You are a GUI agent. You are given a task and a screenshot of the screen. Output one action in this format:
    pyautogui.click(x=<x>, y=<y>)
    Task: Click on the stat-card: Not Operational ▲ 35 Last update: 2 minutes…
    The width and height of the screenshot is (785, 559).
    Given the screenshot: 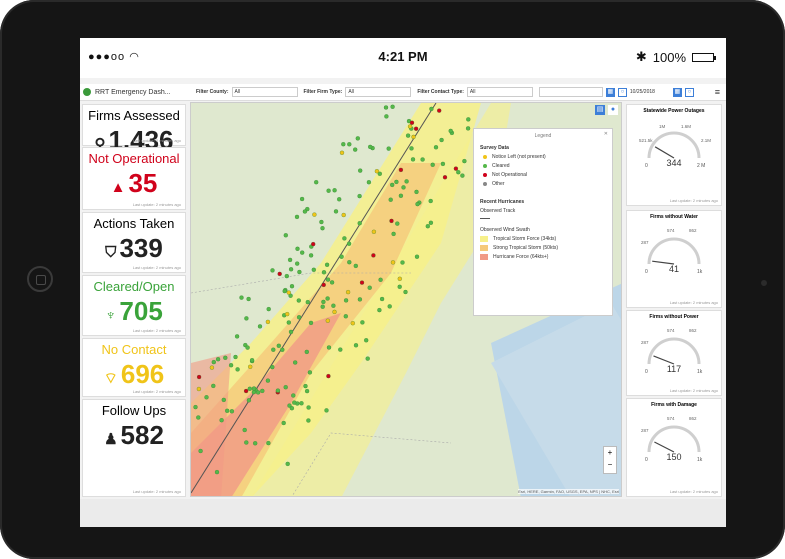 What is the action you would take?
    pyautogui.click(x=134, y=178)
    